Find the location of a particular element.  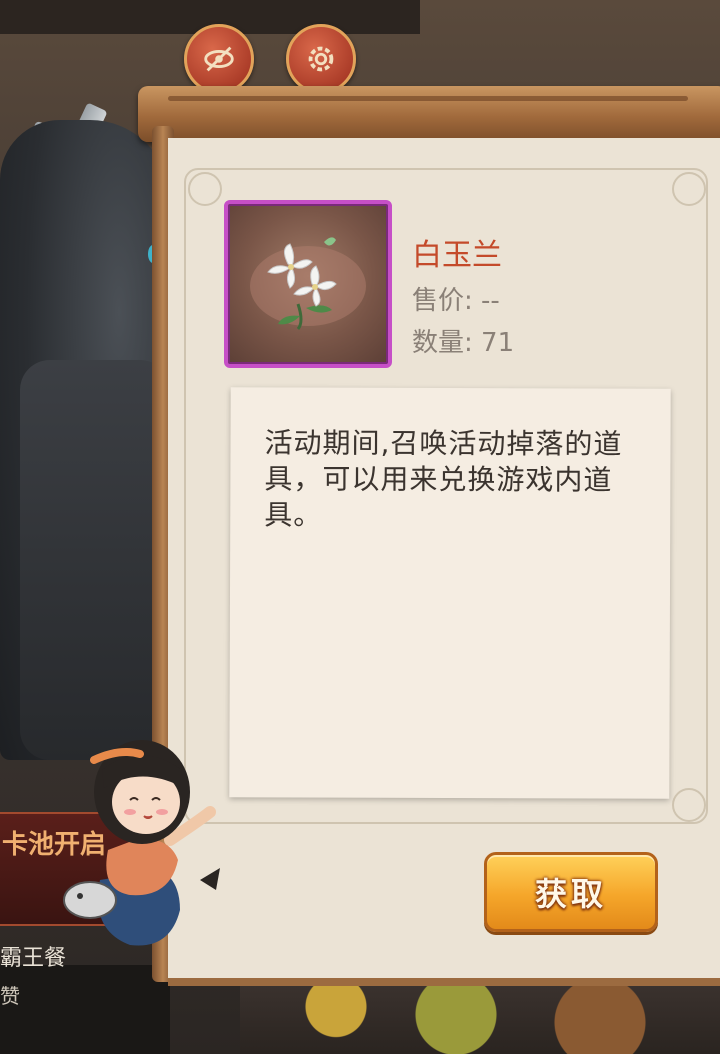

obtain-button: 获取 is located at coordinates (571, 892).